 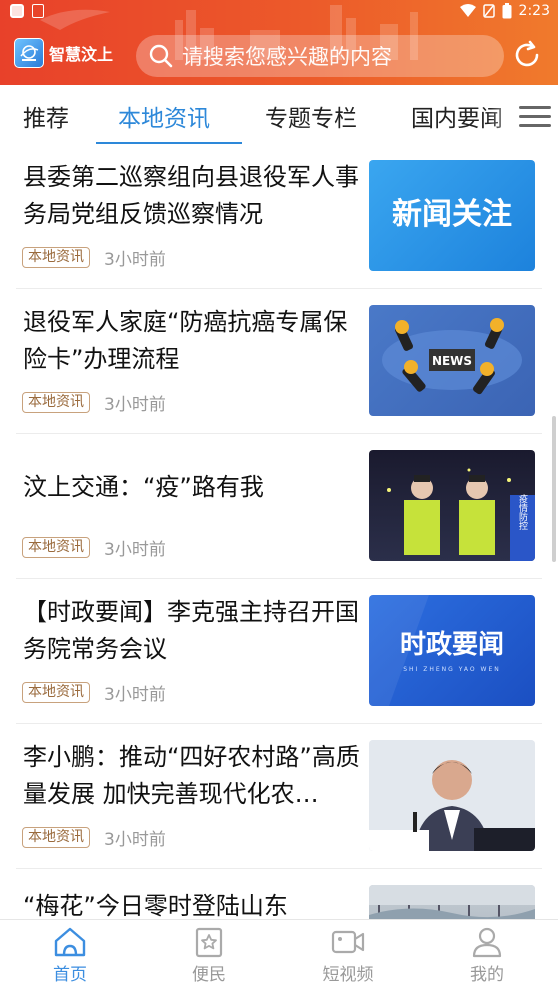 I want to click on app-logo: 智慧汶上, so click(x=63, y=53).